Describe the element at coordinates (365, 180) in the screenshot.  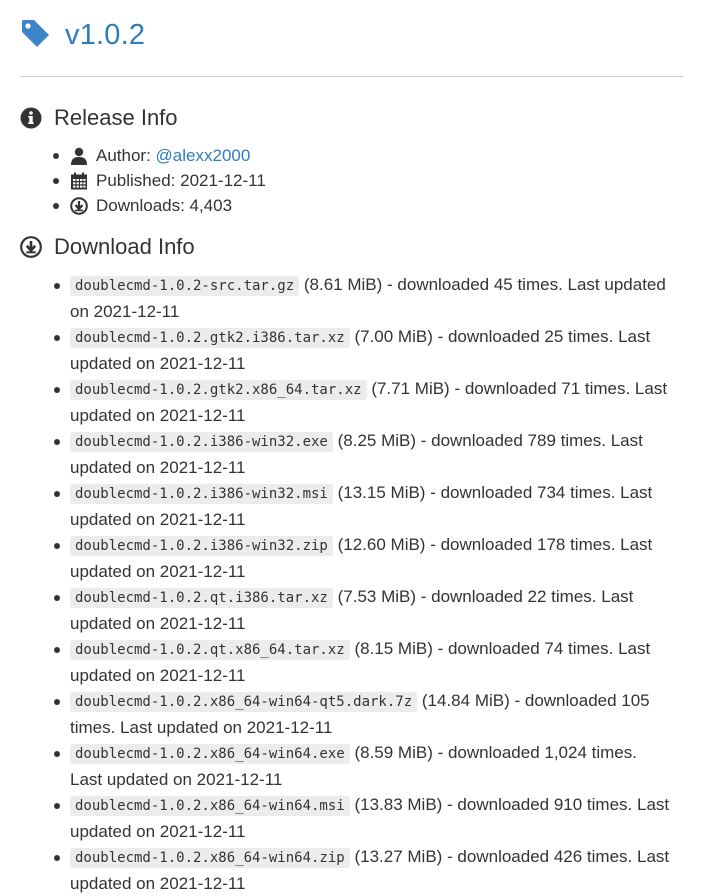
I see `published-item: Published: 2021-12-11` at that location.